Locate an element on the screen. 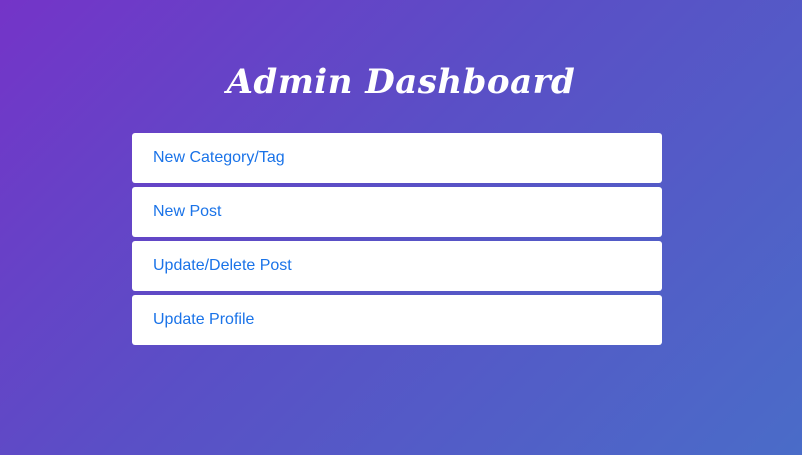 The height and width of the screenshot is (455, 802). menu-item-update-delete-post: Update/Delete Post is located at coordinates (397, 266).